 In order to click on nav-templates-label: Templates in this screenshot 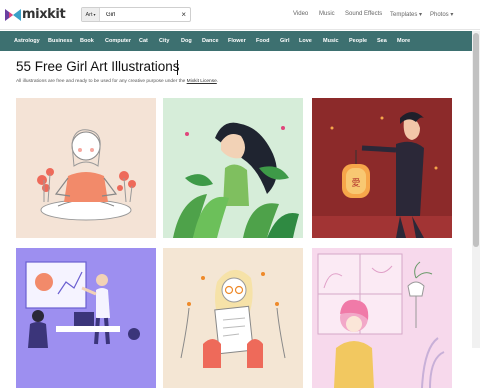, I will do `click(404, 15)`.